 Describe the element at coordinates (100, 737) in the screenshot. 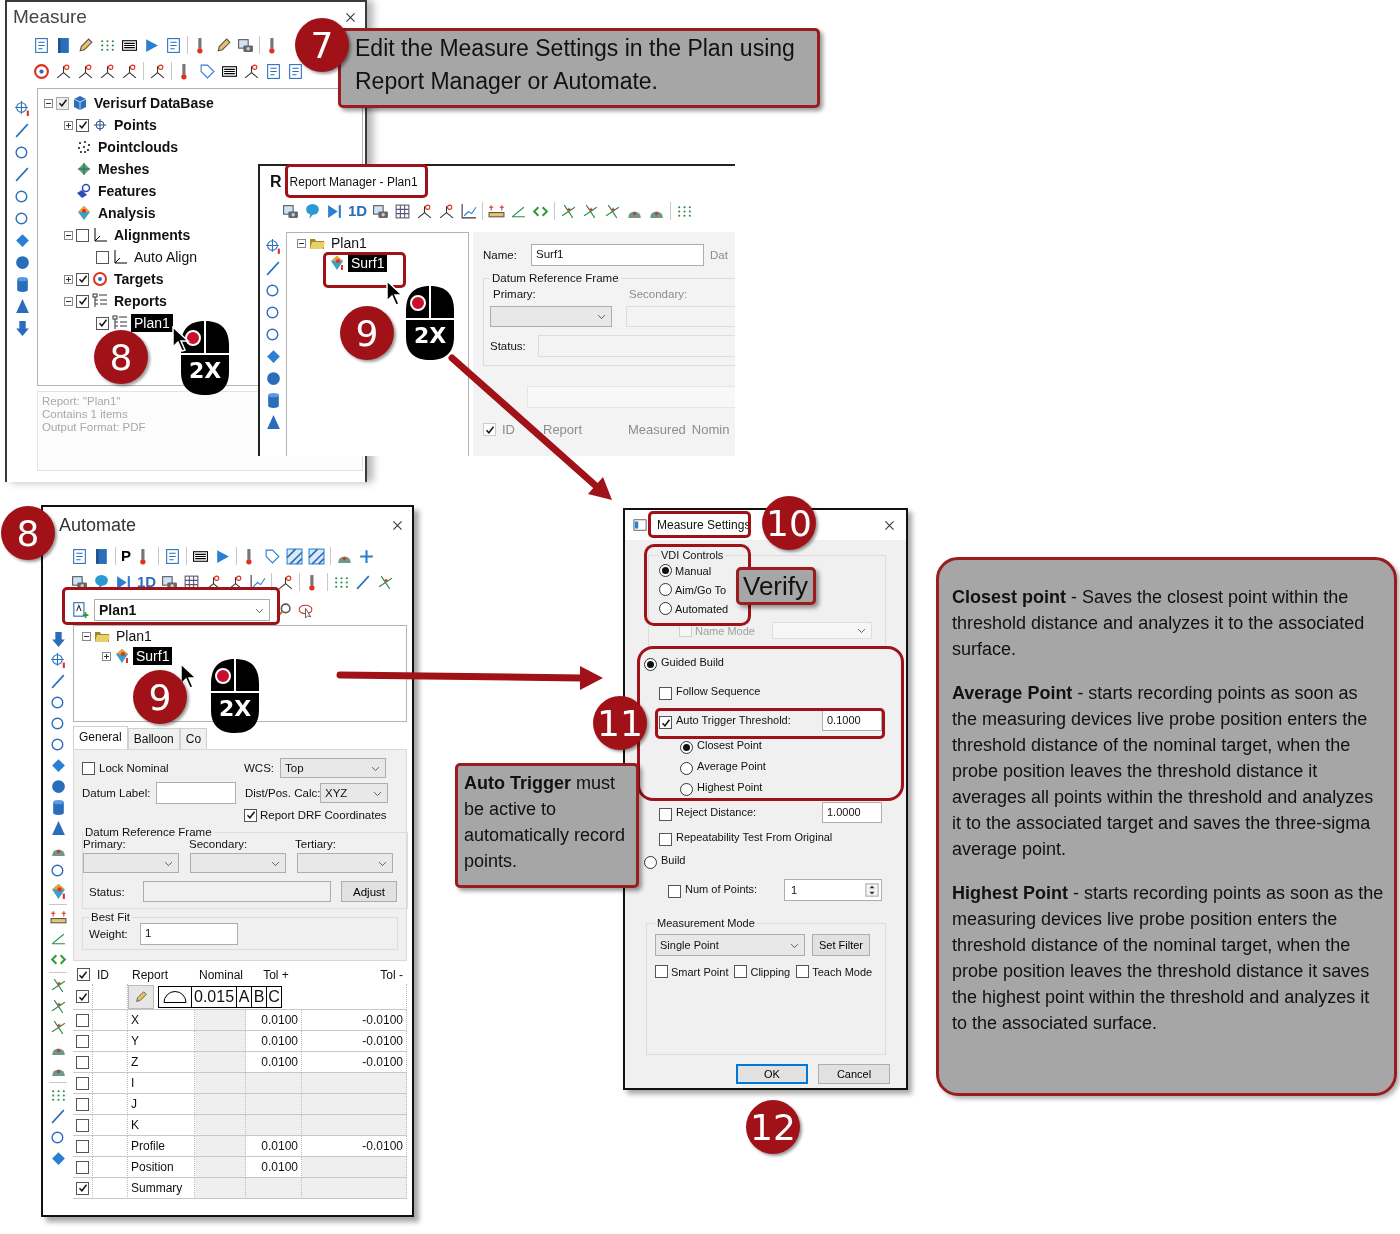

I see `tab: General` at that location.